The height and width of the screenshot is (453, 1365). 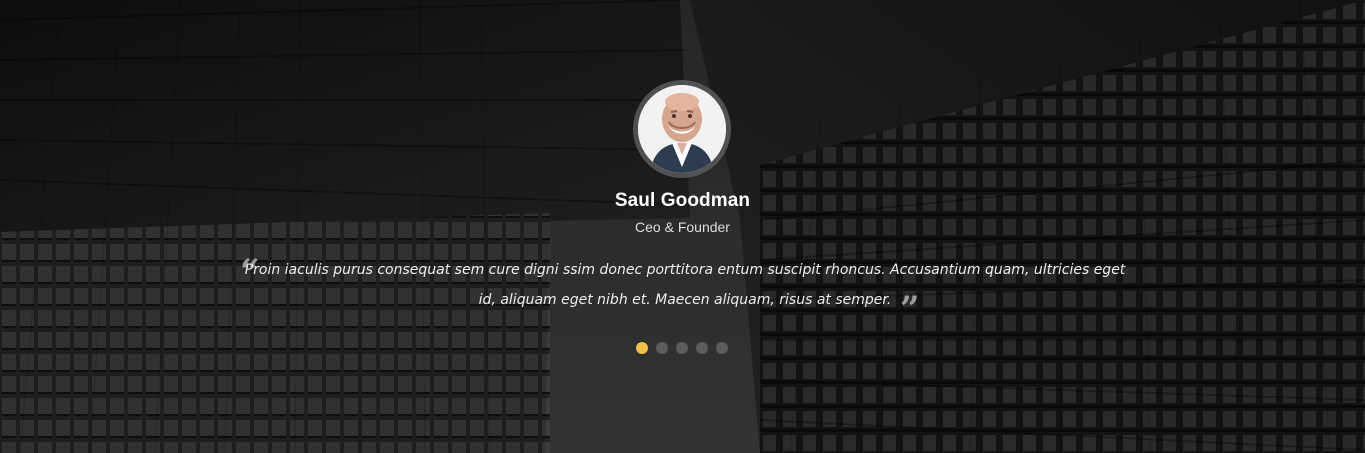 I want to click on avatar-ring, so click(x=682, y=129).